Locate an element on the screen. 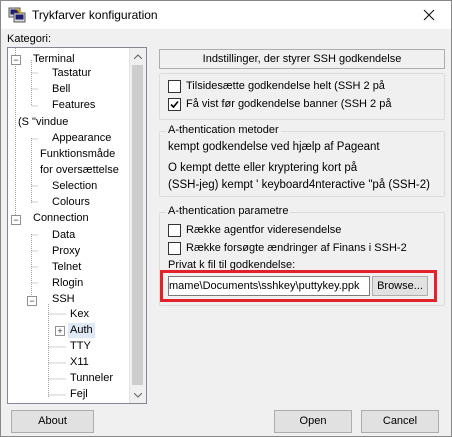 Image resolution: width=452 pixels, height=437 pixels. tree-item-features: Features is located at coordinates (73, 105).